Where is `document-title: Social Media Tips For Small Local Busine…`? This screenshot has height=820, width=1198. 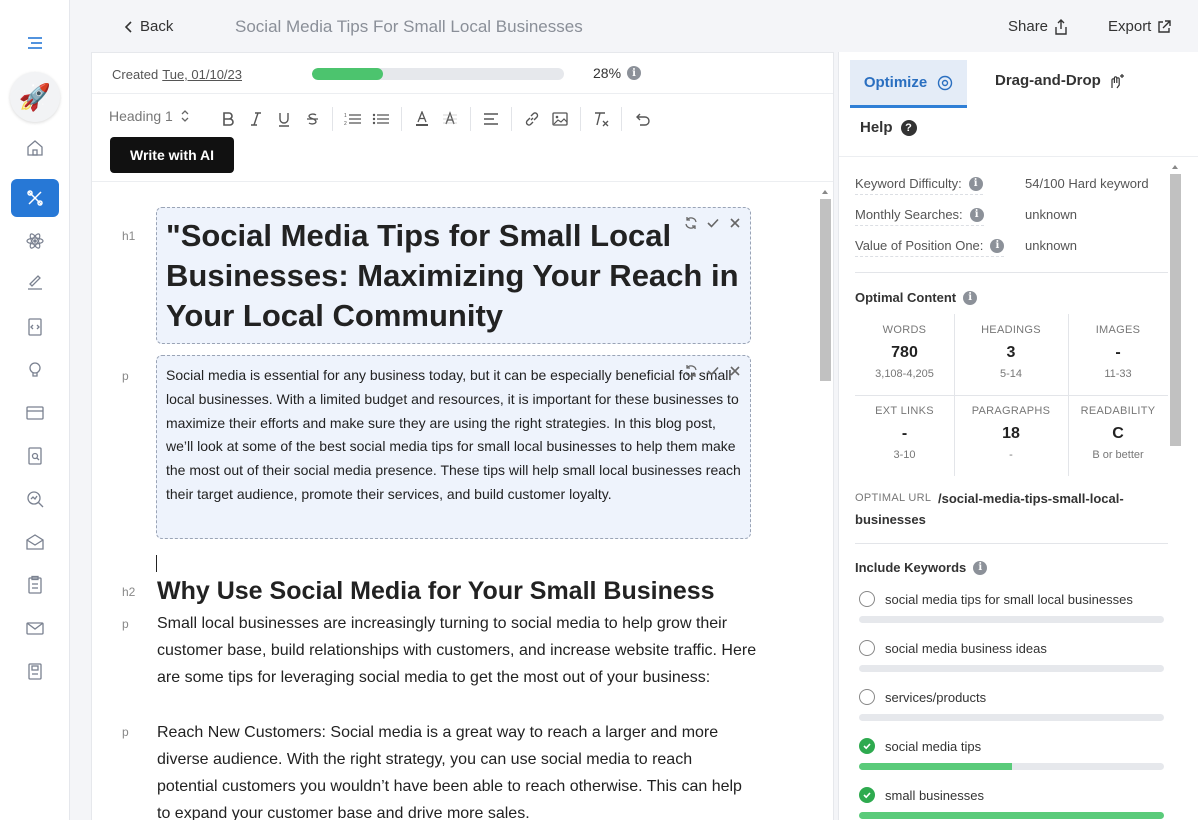 document-title: Social Media Tips For Small Local Busine… is located at coordinates (409, 27).